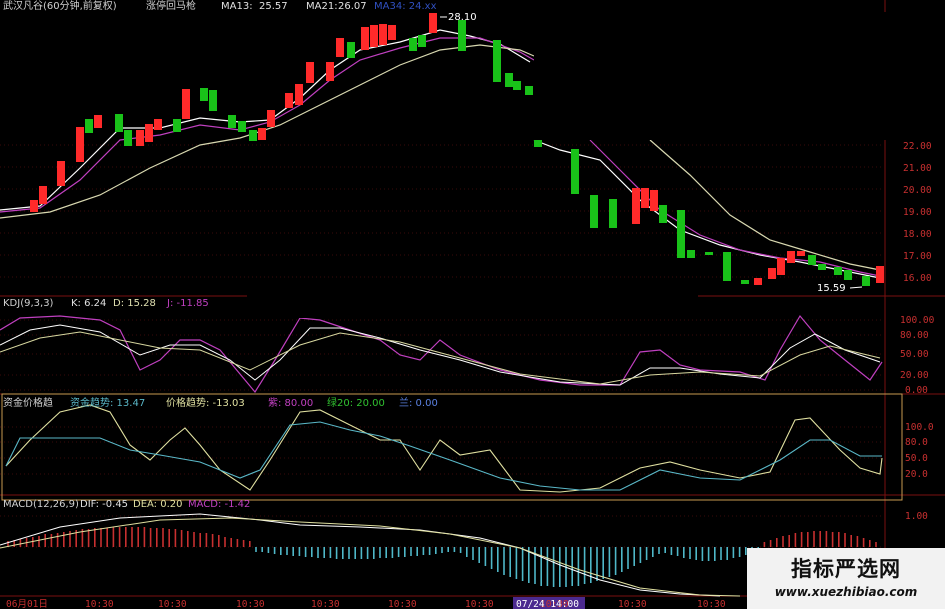 The image size is (945, 609). I want to click on svg-text: 18.00, so click(917, 234).